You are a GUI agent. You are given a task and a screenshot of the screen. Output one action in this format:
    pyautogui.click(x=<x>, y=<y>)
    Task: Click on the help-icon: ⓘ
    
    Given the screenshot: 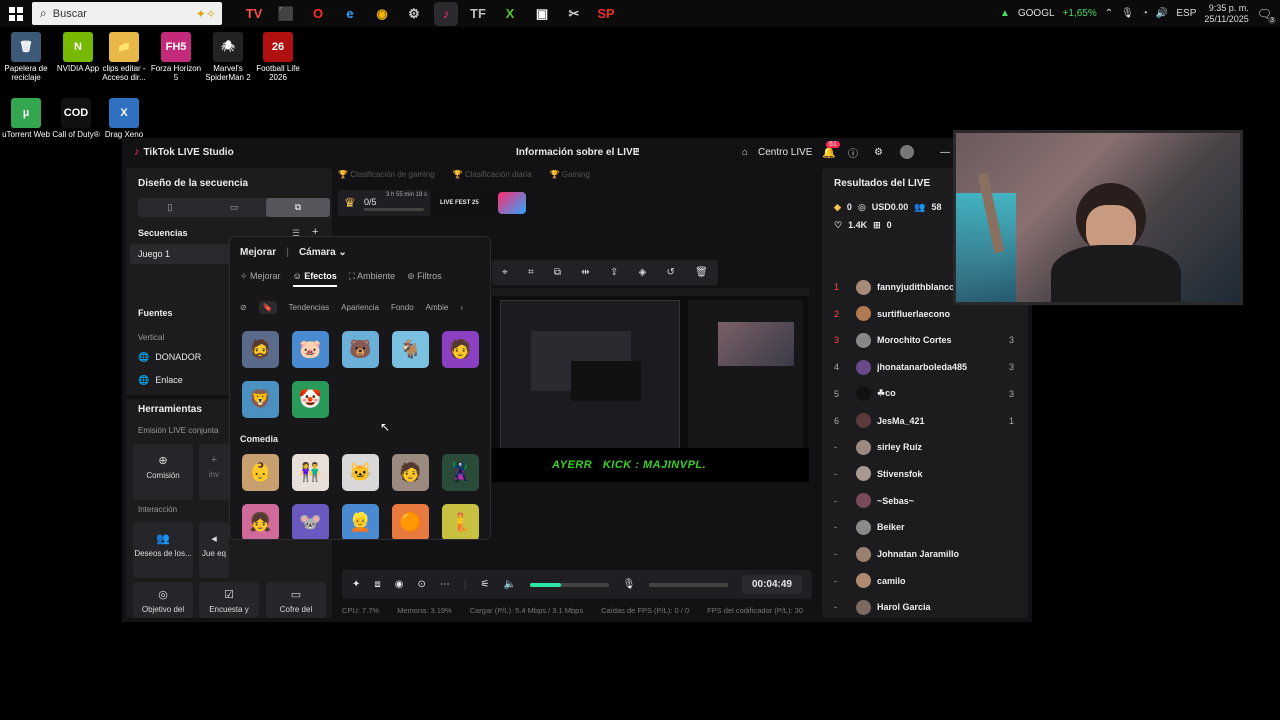 What is the action you would take?
    pyautogui.click(x=853, y=152)
    